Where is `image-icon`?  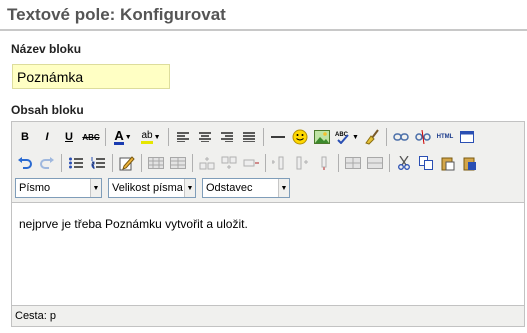 image-icon is located at coordinates (322, 137).